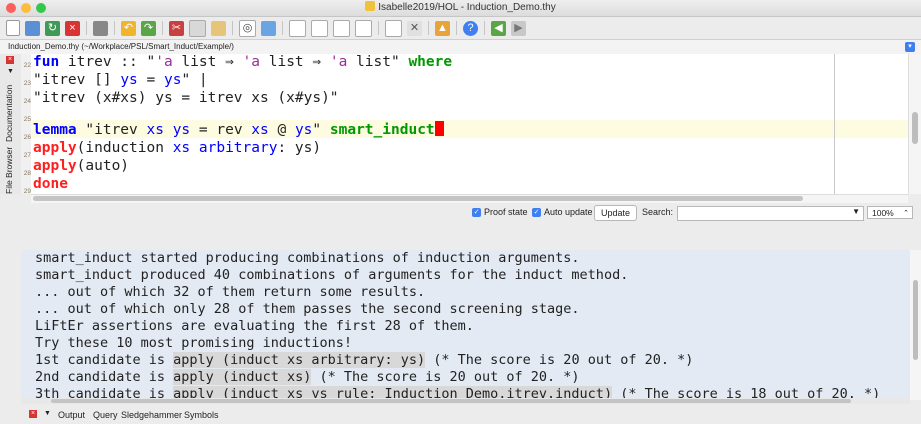 Image resolution: width=921 pixels, height=424 pixels. Describe the element at coordinates (297, 28) in the screenshot. I see `incremental-search-icon` at that location.